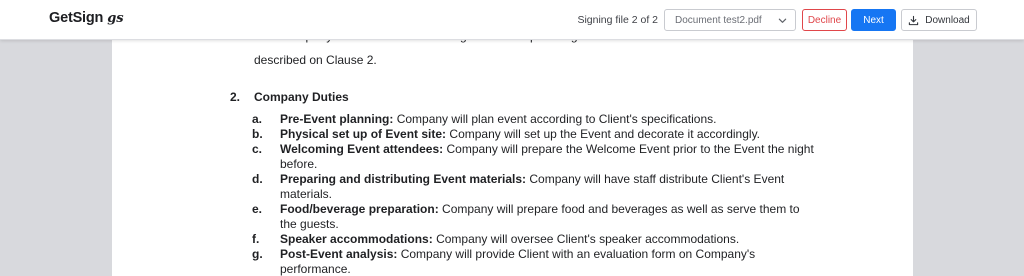 The width and height of the screenshot is (1024, 276). Describe the element at coordinates (315, 60) in the screenshot. I see `clause-text-end: described on Clause 2.` at that location.